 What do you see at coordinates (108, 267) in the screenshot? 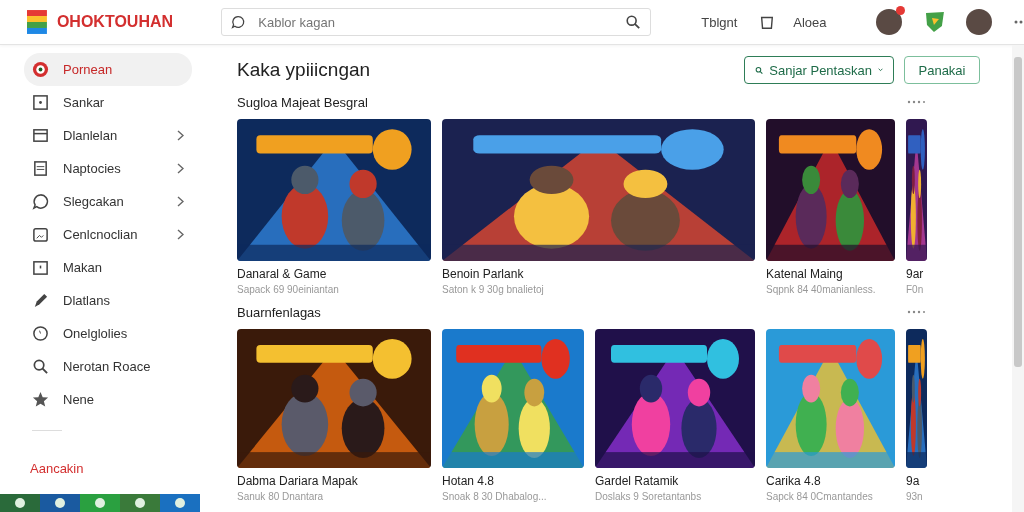
I see `sidebar-item: Makan` at bounding box center [108, 267].